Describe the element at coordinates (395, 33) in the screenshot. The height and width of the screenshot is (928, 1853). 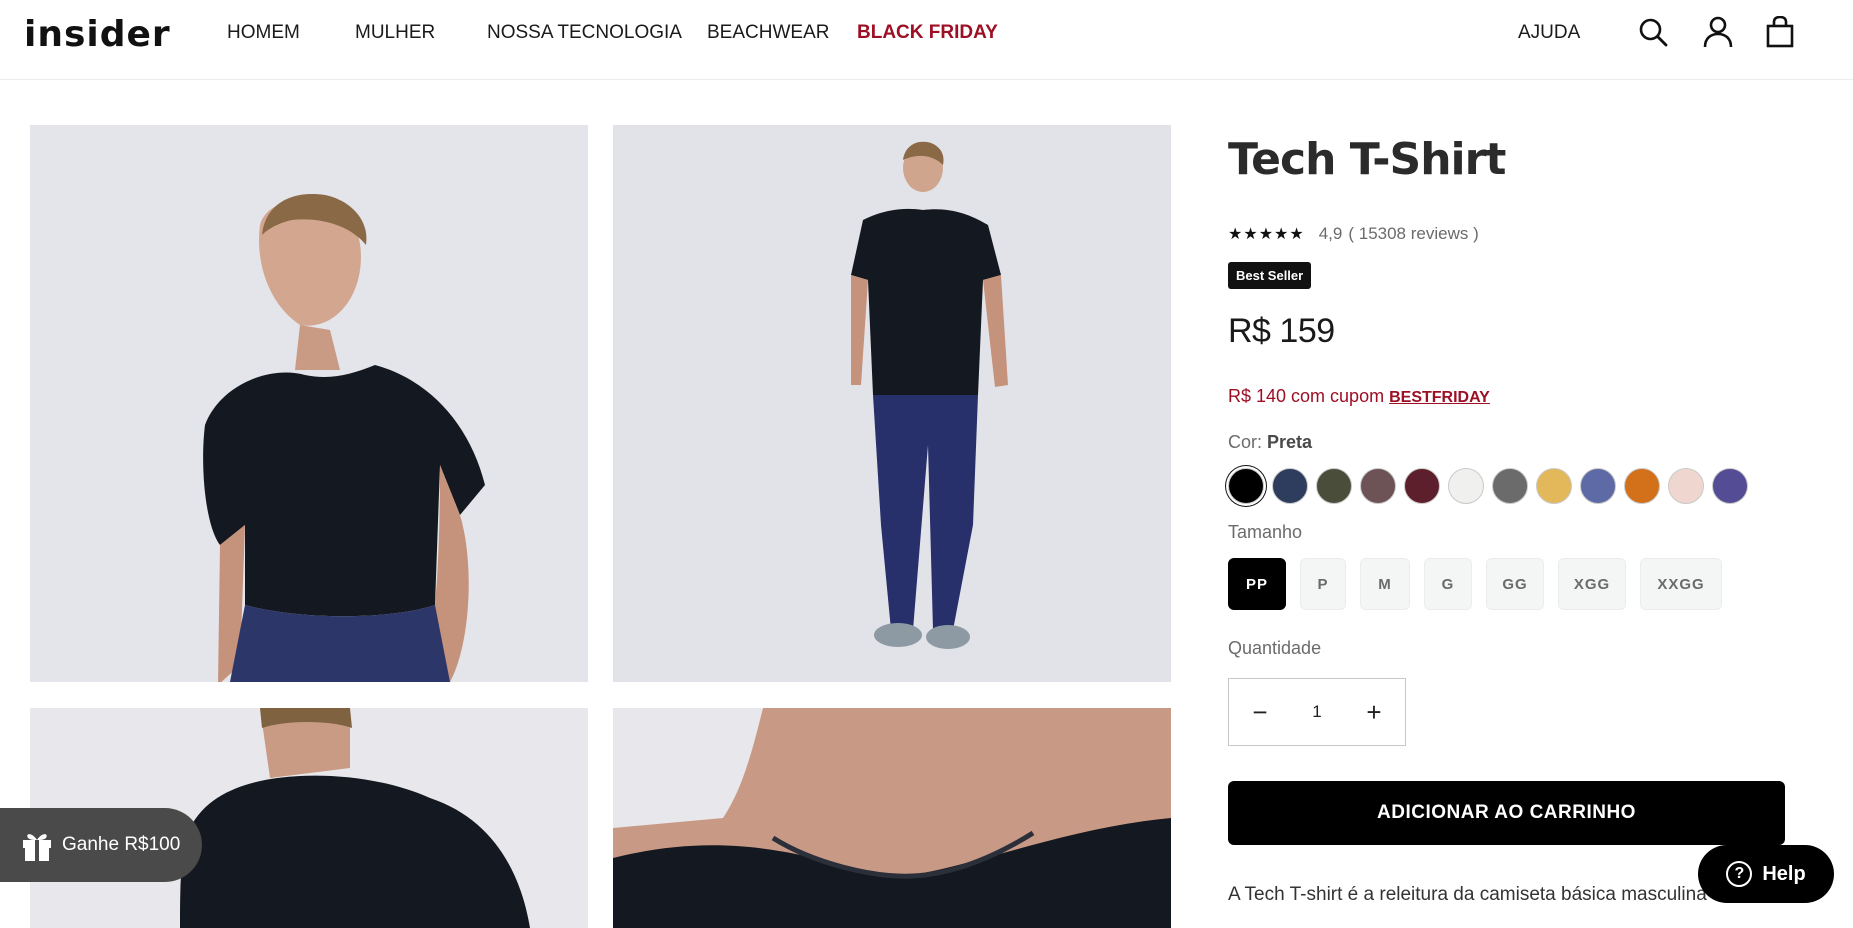
I see `nav-mulher: MULHER` at that location.